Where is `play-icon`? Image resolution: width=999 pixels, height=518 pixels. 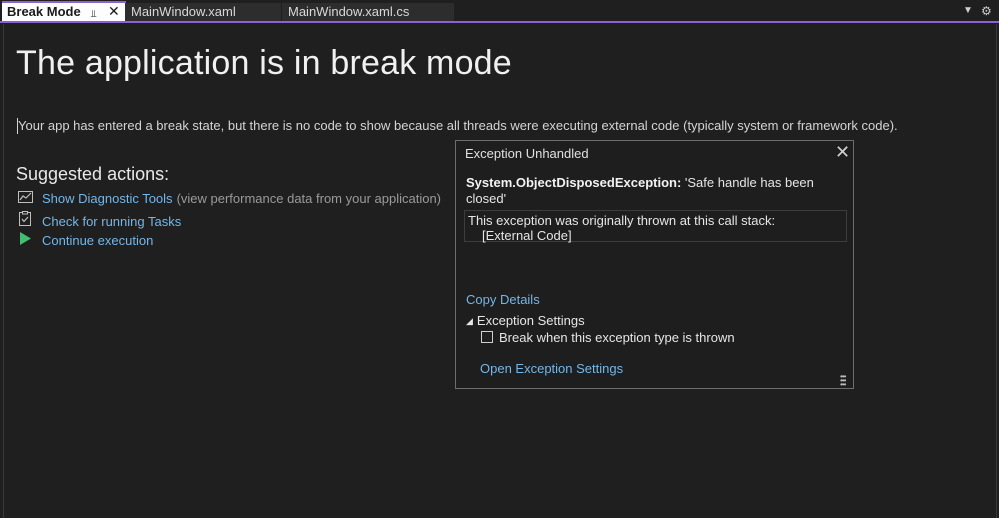 play-icon is located at coordinates (25, 241).